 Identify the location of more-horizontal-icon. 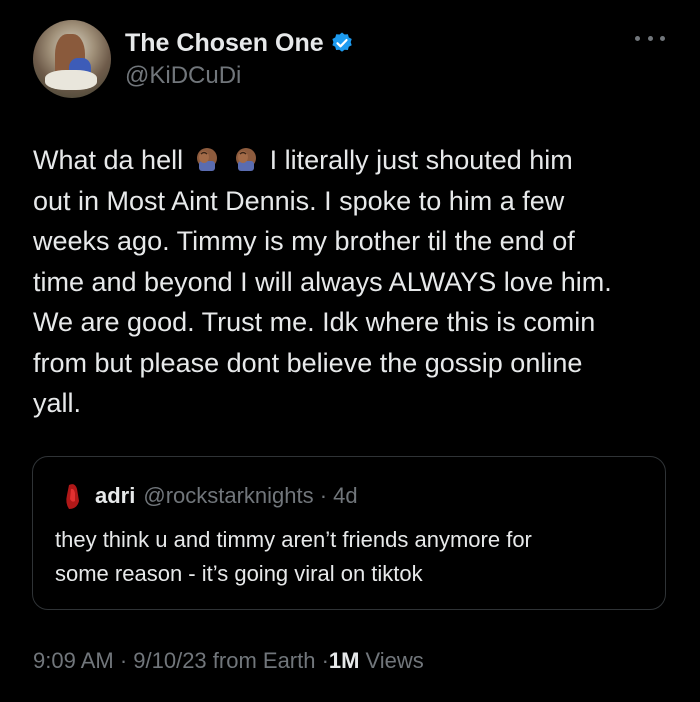
(650, 38).